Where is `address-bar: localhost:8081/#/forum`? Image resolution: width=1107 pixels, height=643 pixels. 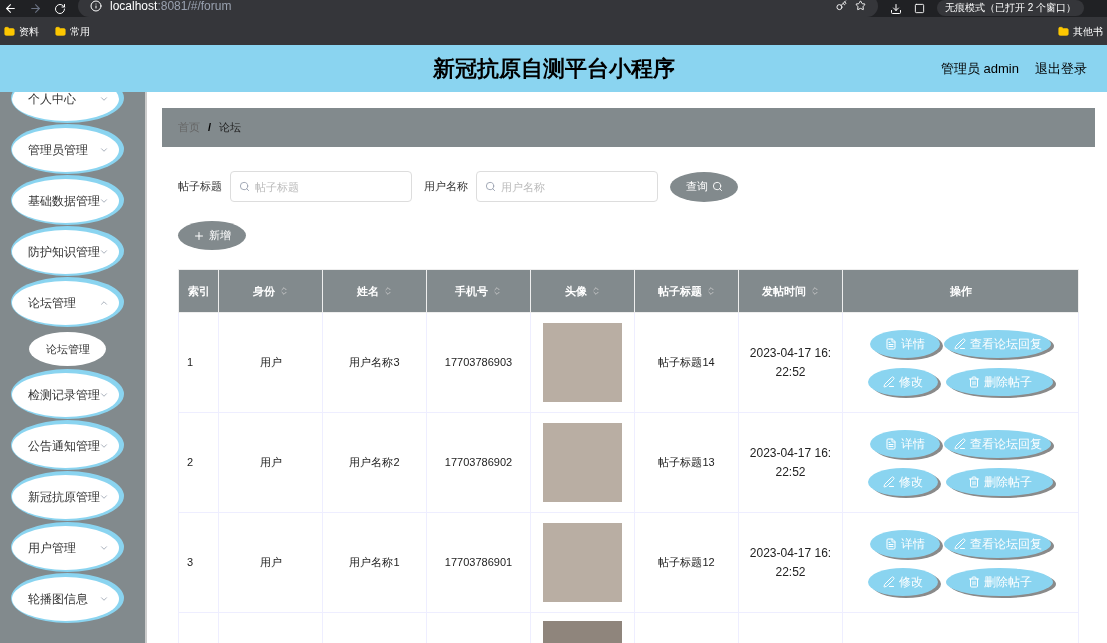 address-bar: localhost:8081/#/forum is located at coordinates (478, 8).